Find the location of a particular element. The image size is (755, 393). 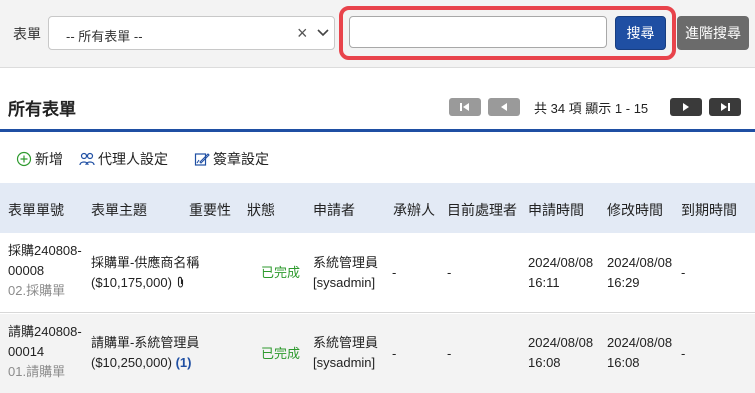

column-header: 表單主題 is located at coordinates (119, 210).